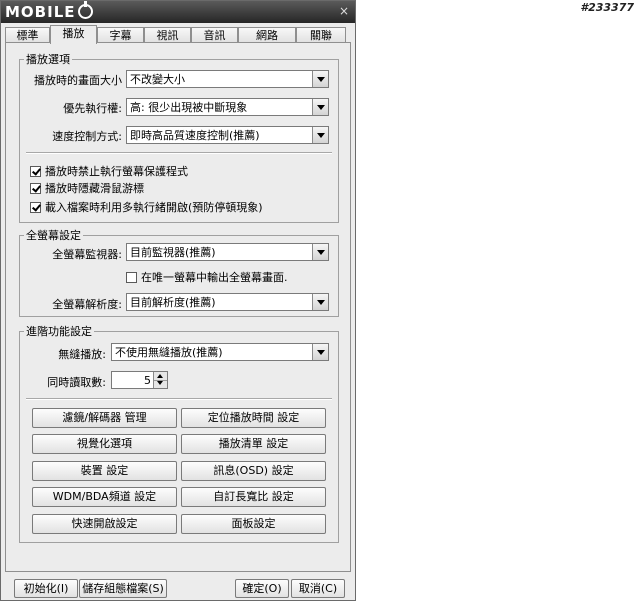 Image resolution: width=640 pixels, height=601 pixels. Describe the element at coordinates (146, 207) in the screenshot. I see `multithread-load-checkbox: 載入檔案時利用多執行緒開啟(預防停頓現象)` at that location.